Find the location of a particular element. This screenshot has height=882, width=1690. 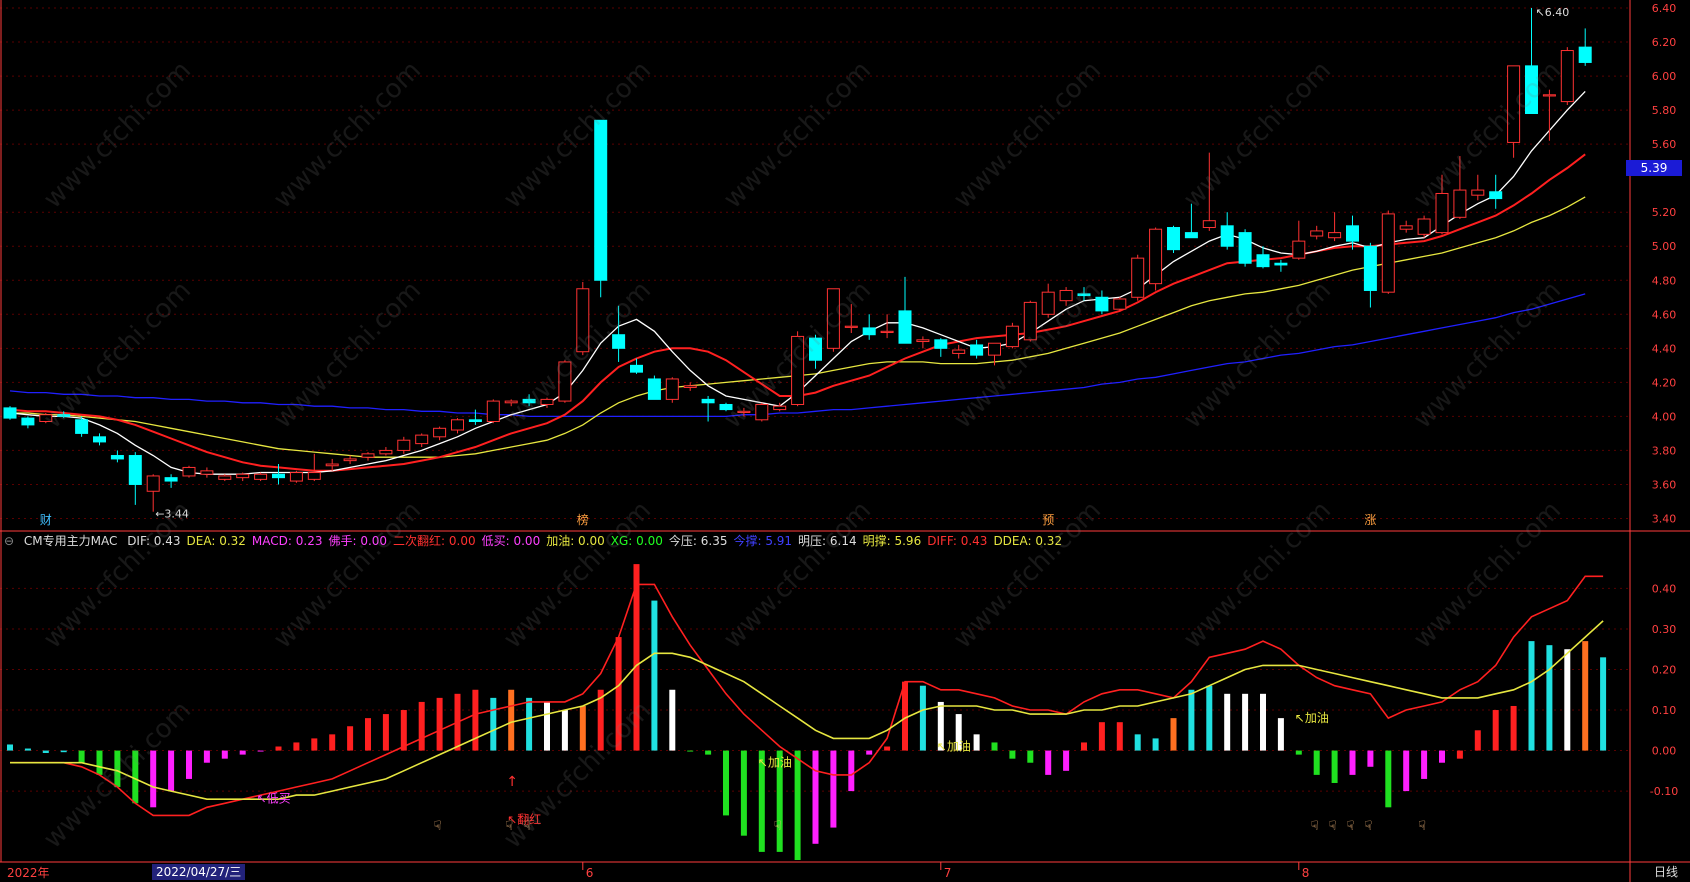

period-selector: 日线 is located at coordinates (1666, 872).